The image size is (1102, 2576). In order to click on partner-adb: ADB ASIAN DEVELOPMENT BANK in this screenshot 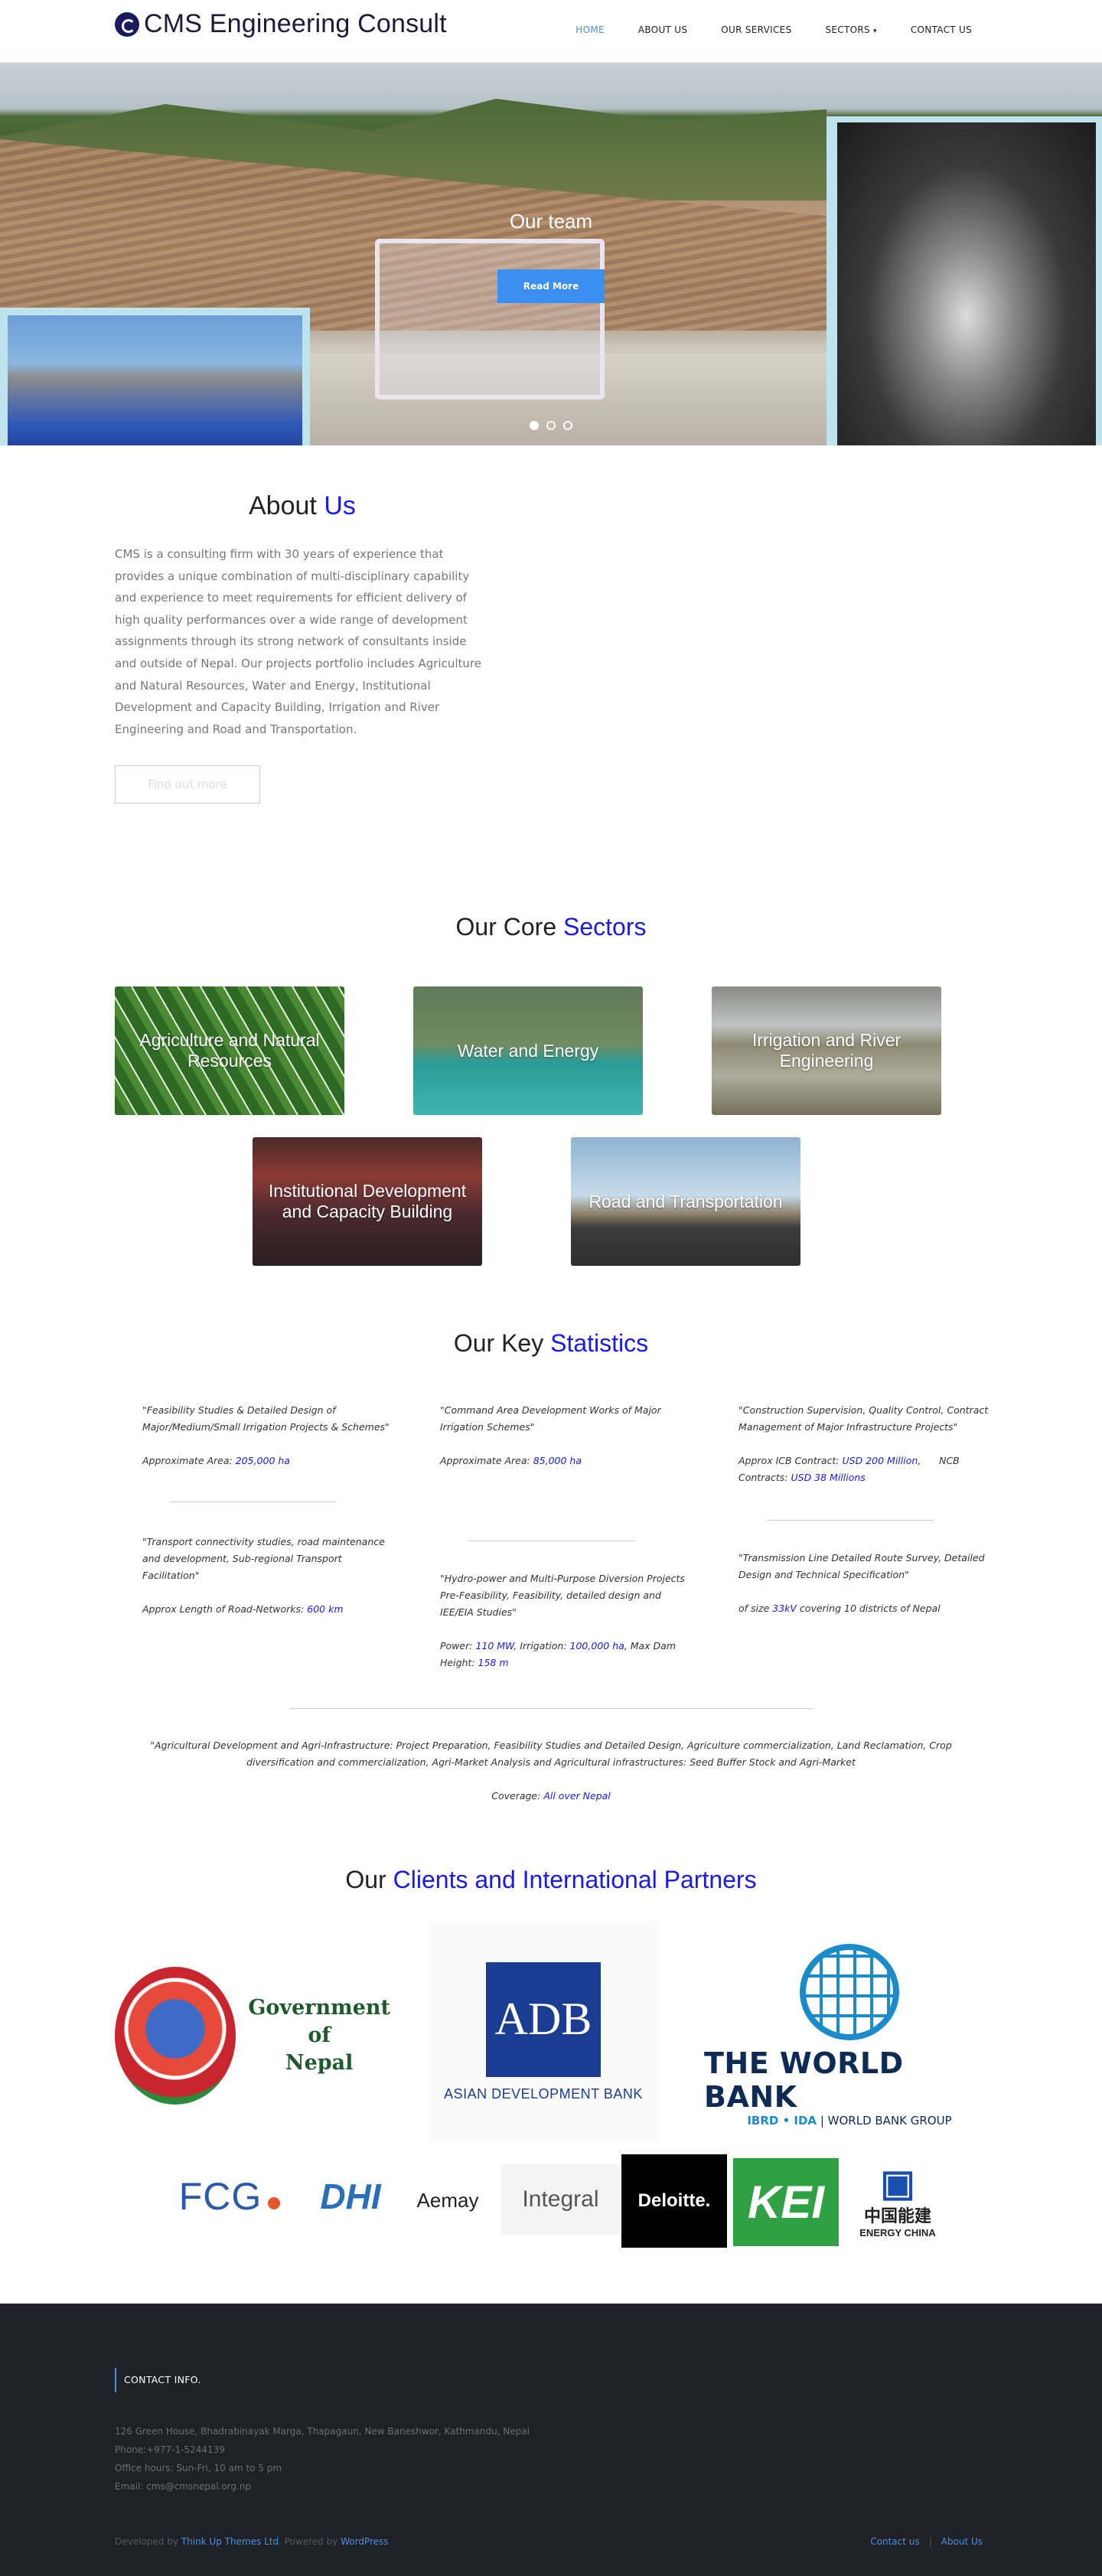, I will do `click(543, 2032)`.